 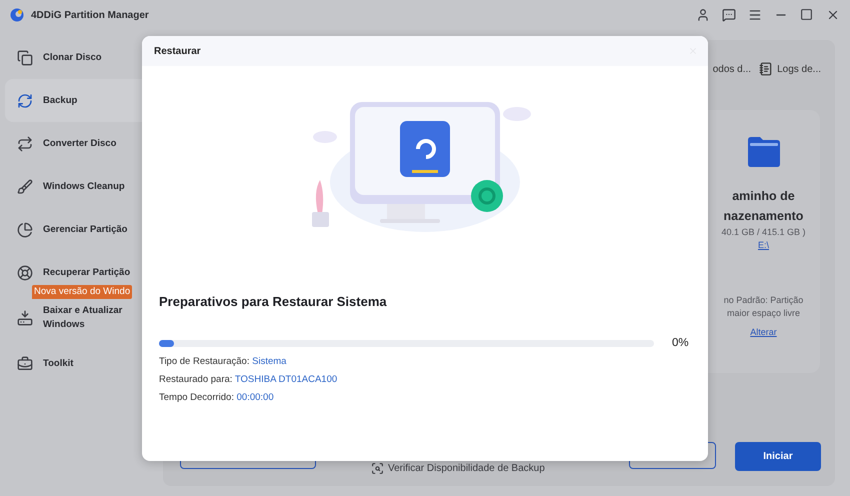 What do you see at coordinates (84, 229) in the screenshot?
I see `sidebar-item: Gerenciar Partição` at bounding box center [84, 229].